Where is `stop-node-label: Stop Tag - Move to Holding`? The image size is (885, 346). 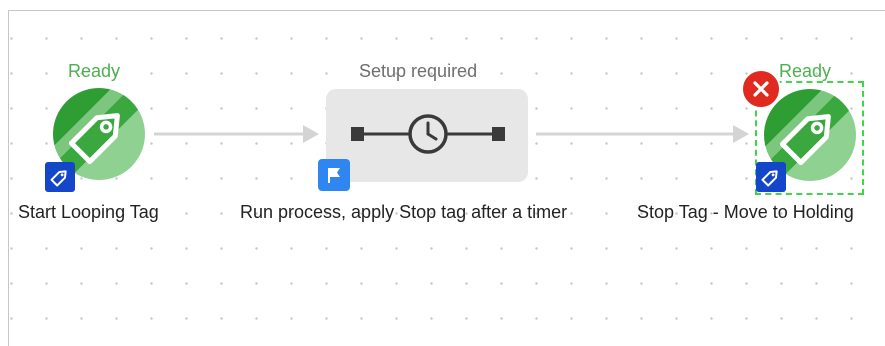 stop-node-label: Stop Tag - Move to Holding is located at coordinates (745, 212).